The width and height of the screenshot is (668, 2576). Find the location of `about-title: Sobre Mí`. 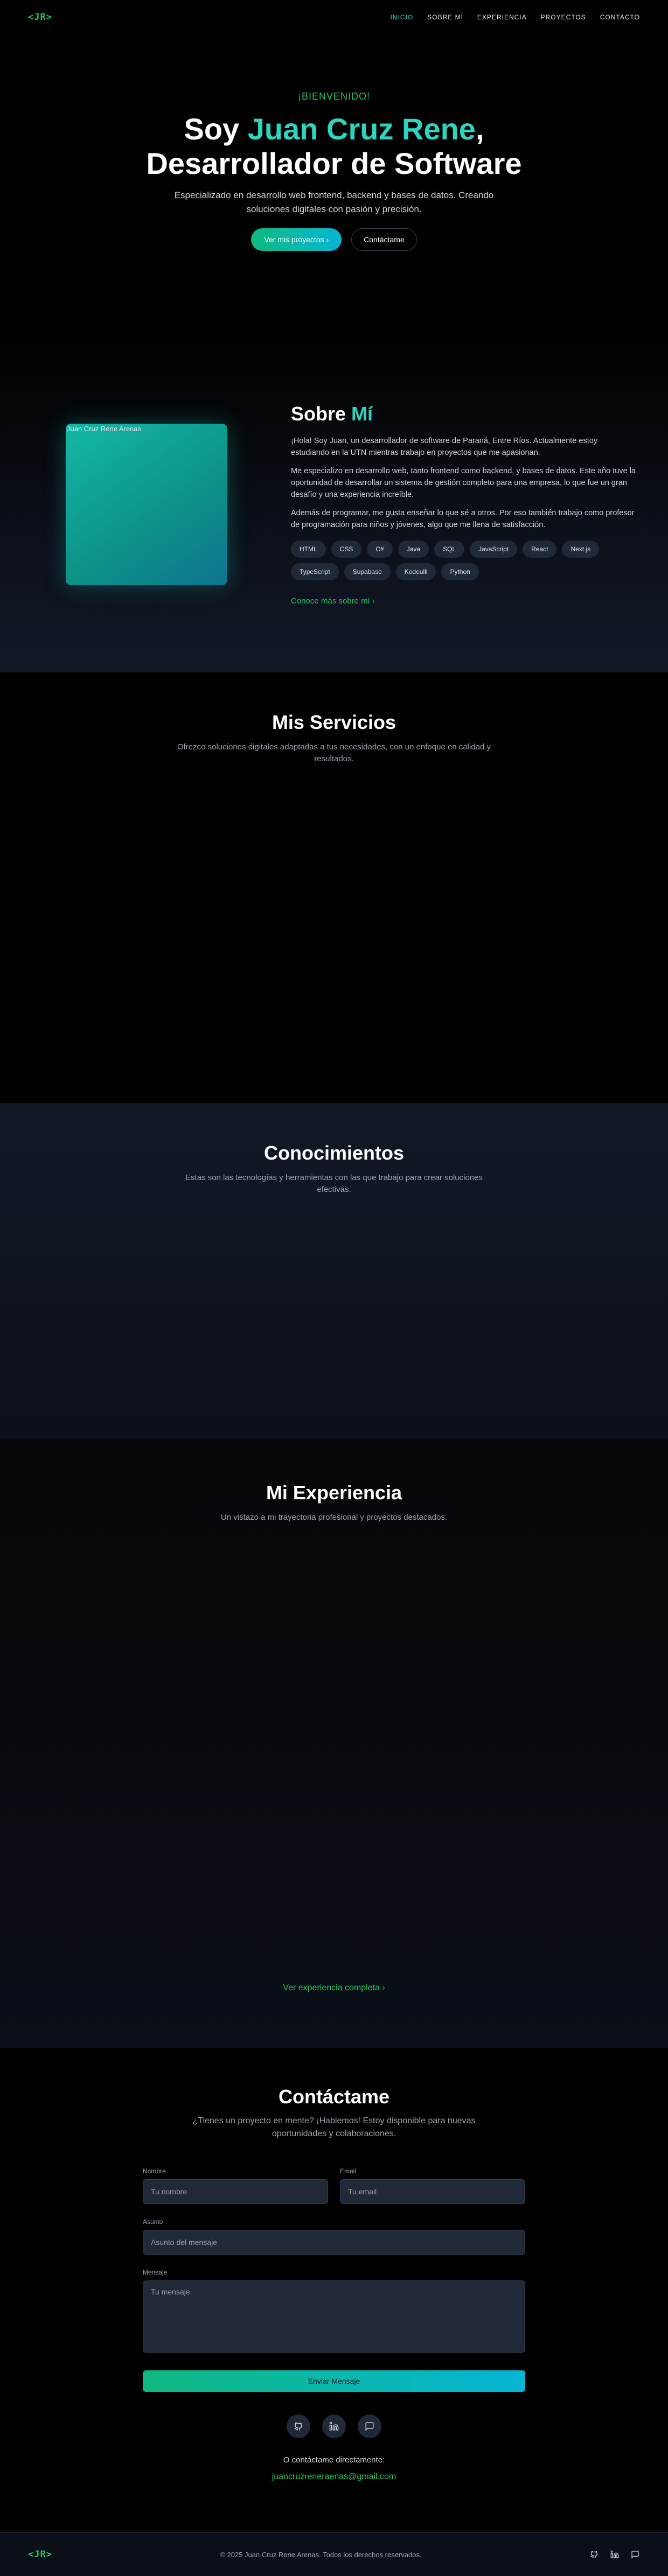

about-title: Sobre Mí is located at coordinates (463, 414).